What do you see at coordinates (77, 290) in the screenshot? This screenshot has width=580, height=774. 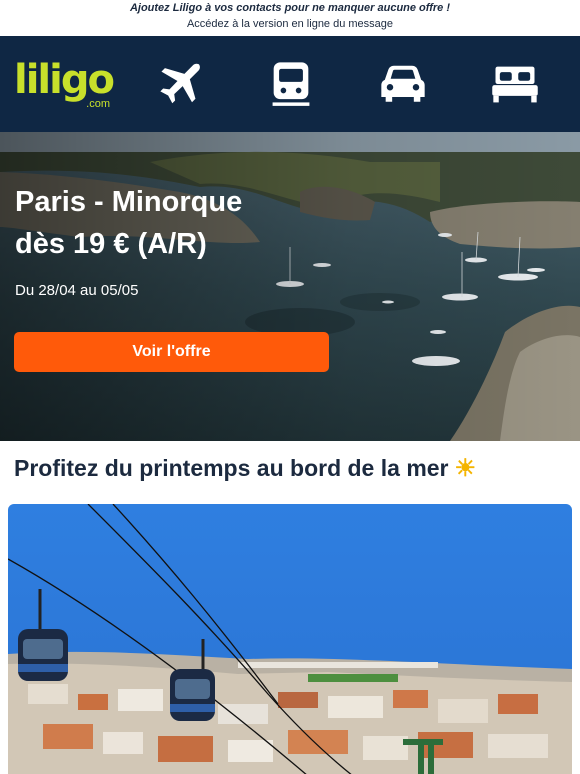 I see `hero-dates: Du 28/04 au 05/05` at bounding box center [77, 290].